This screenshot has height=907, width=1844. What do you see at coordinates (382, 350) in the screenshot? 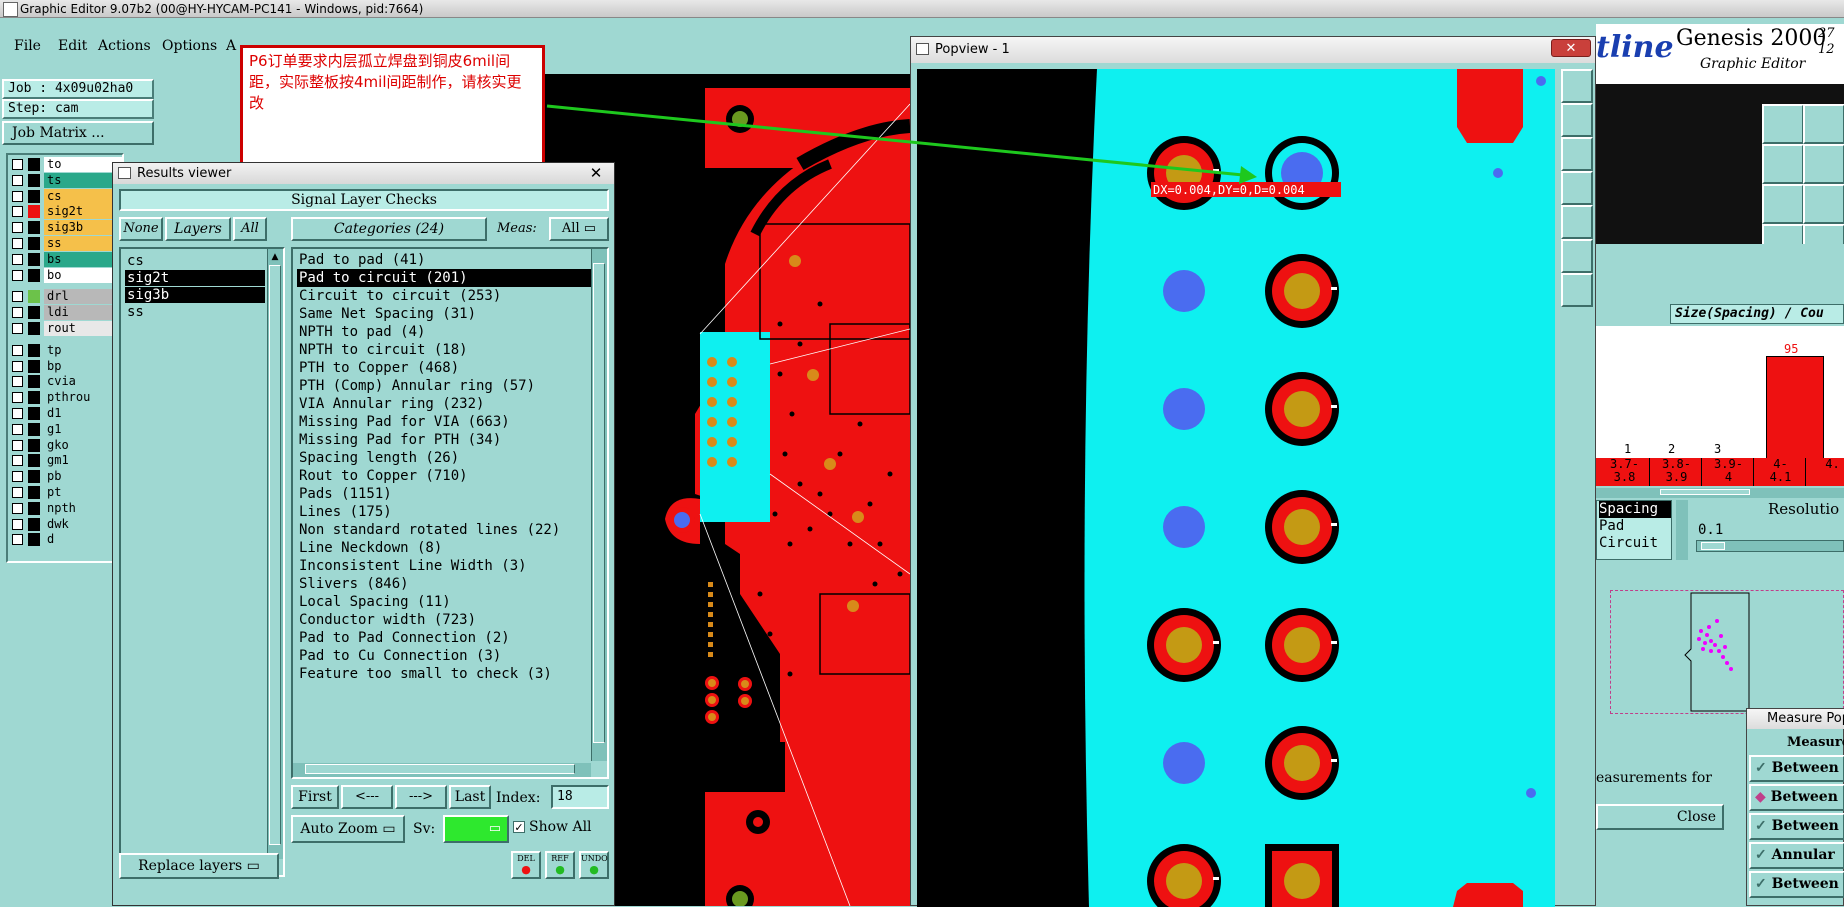
I see `category-item: NPTH to circuit (18)` at bounding box center [382, 350].